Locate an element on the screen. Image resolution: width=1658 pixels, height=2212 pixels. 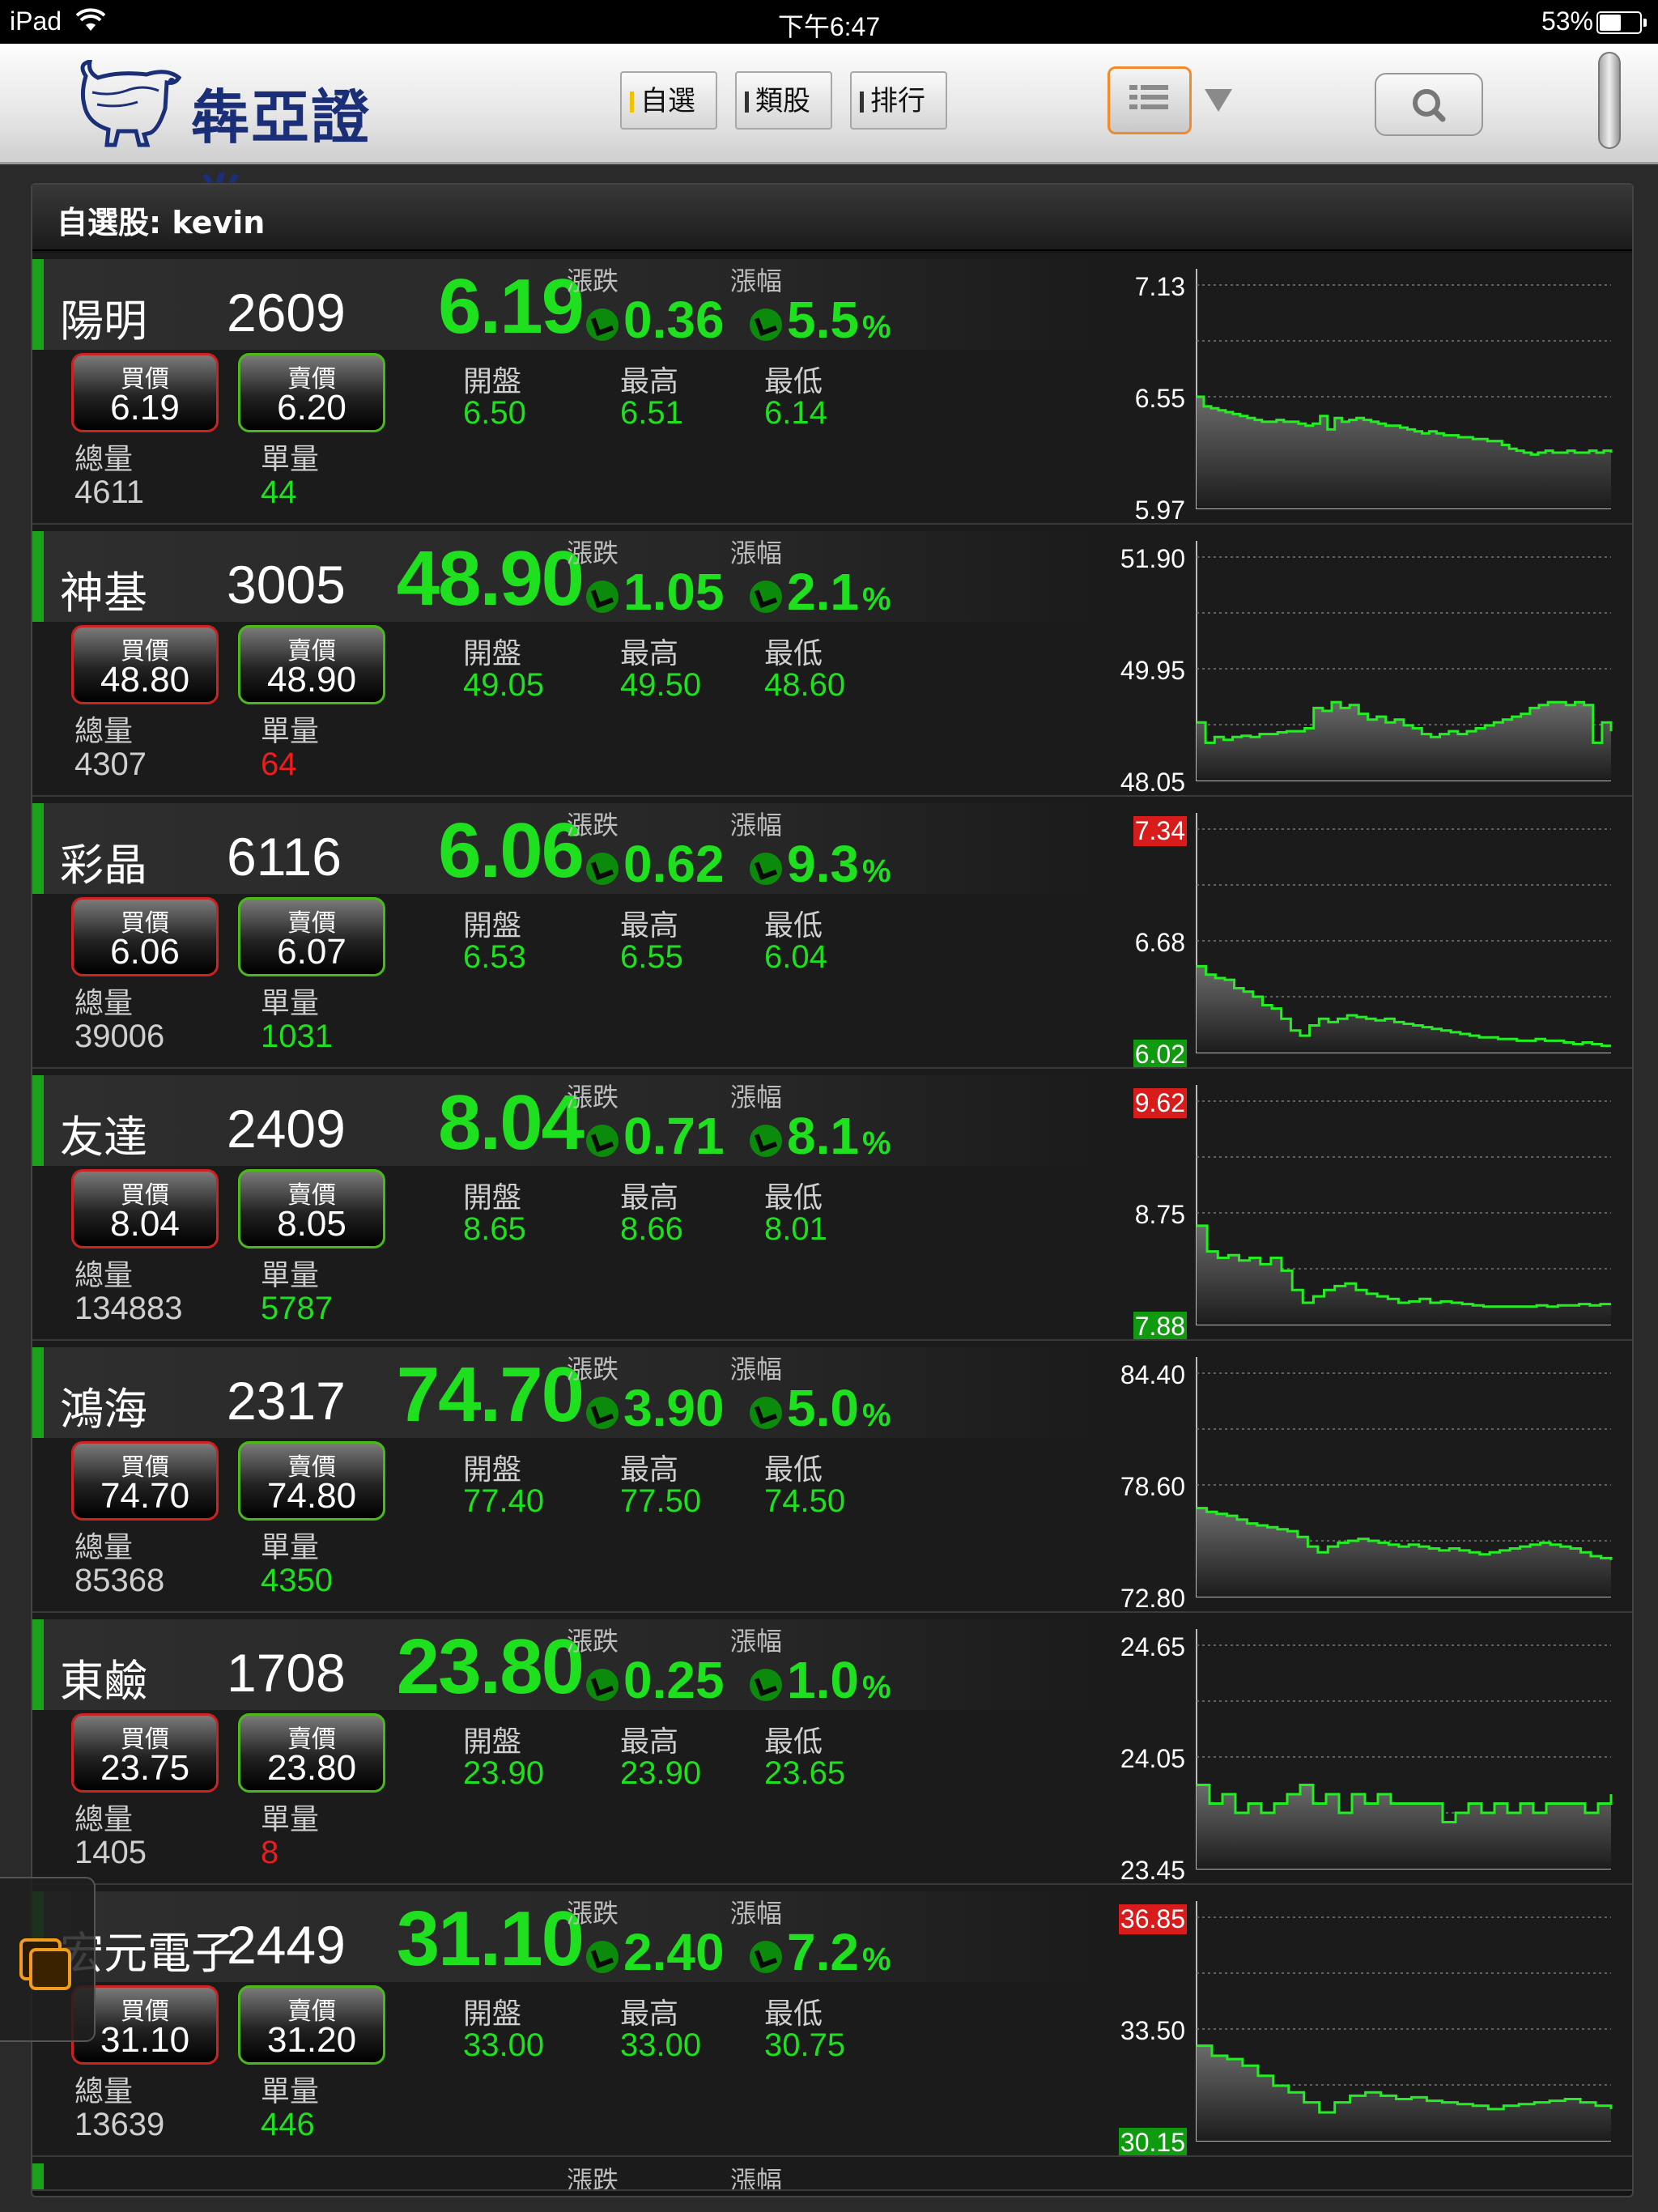
ask-button: 賣價 48.90 is located at coordinates (311, 665).